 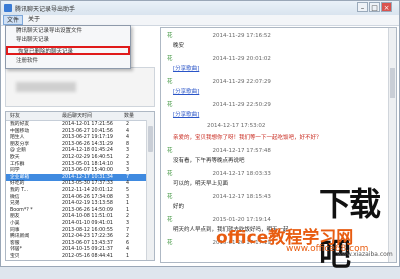 I want to click on cell-name: 宝贝, so click(x=15, y=256).